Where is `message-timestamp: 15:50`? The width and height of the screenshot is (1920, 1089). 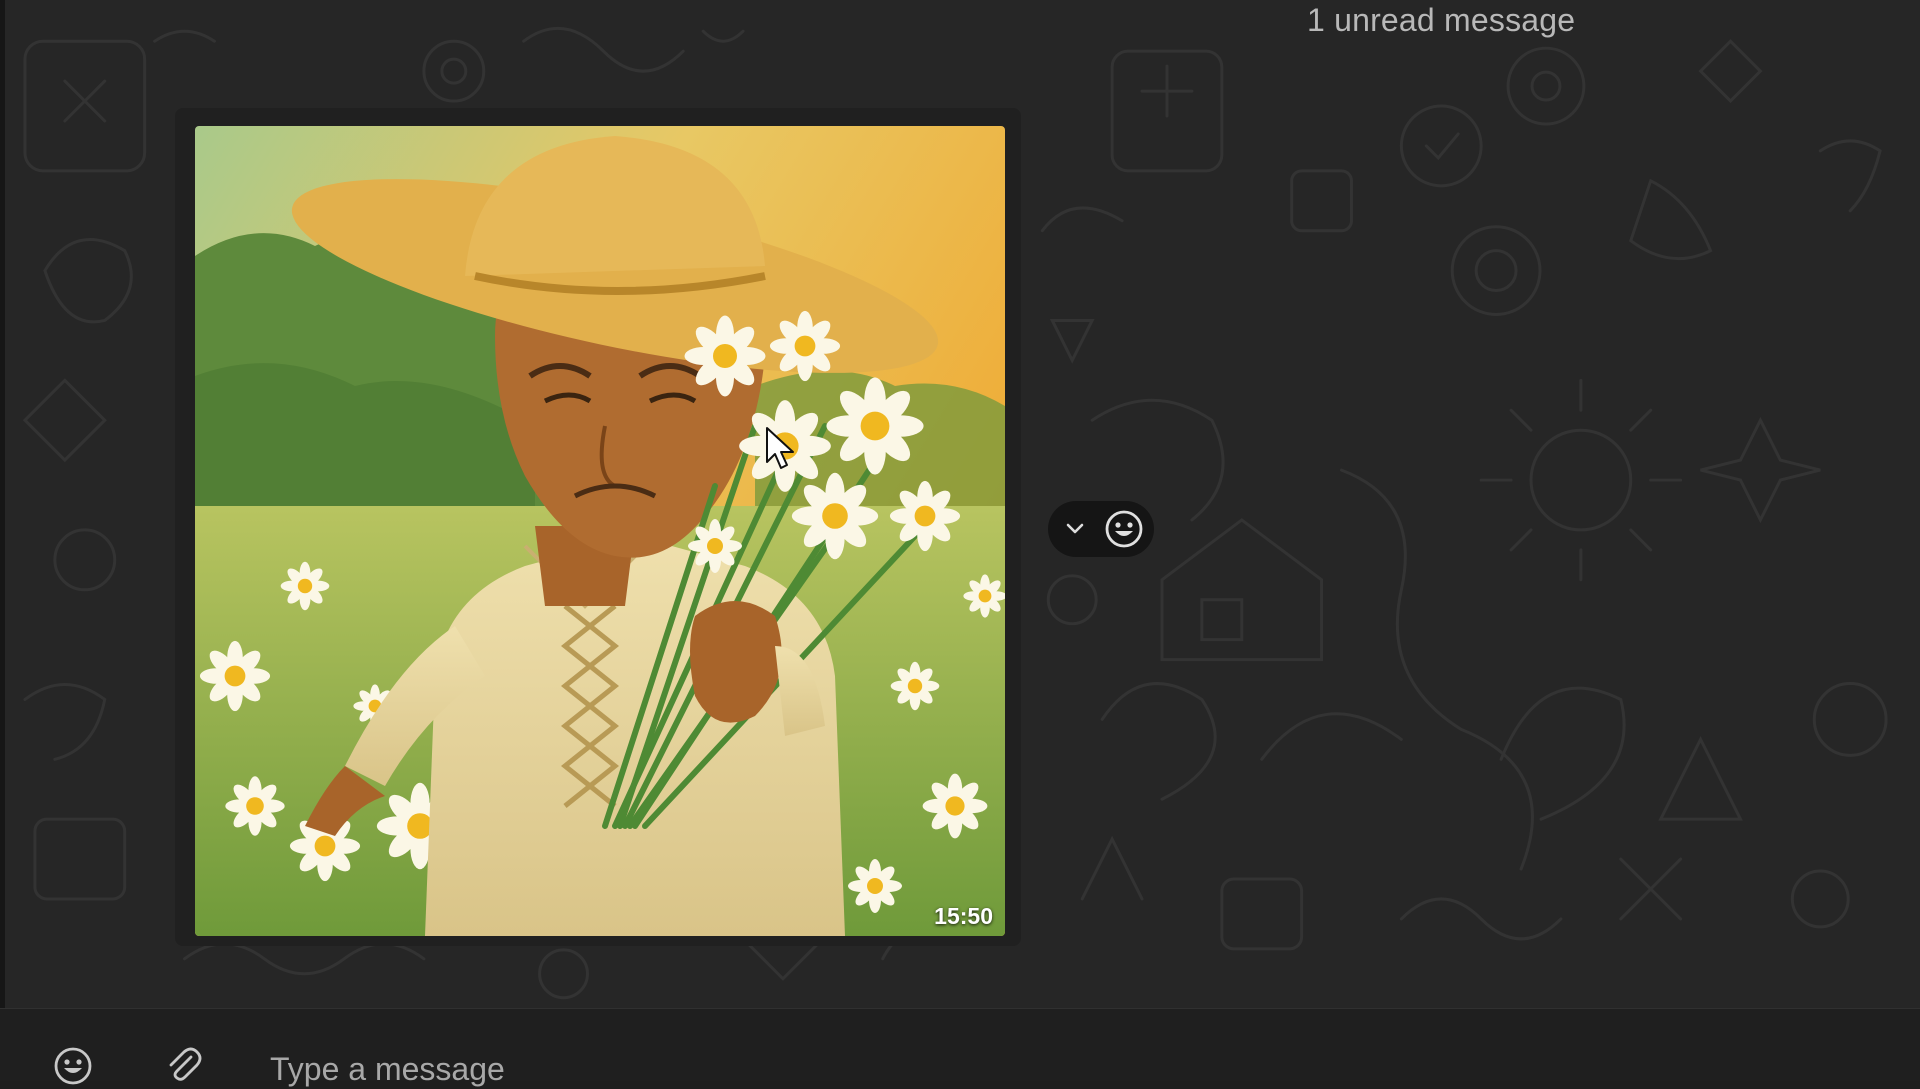 message-timestamp: 15:50 is located at coordinates (963, 916).